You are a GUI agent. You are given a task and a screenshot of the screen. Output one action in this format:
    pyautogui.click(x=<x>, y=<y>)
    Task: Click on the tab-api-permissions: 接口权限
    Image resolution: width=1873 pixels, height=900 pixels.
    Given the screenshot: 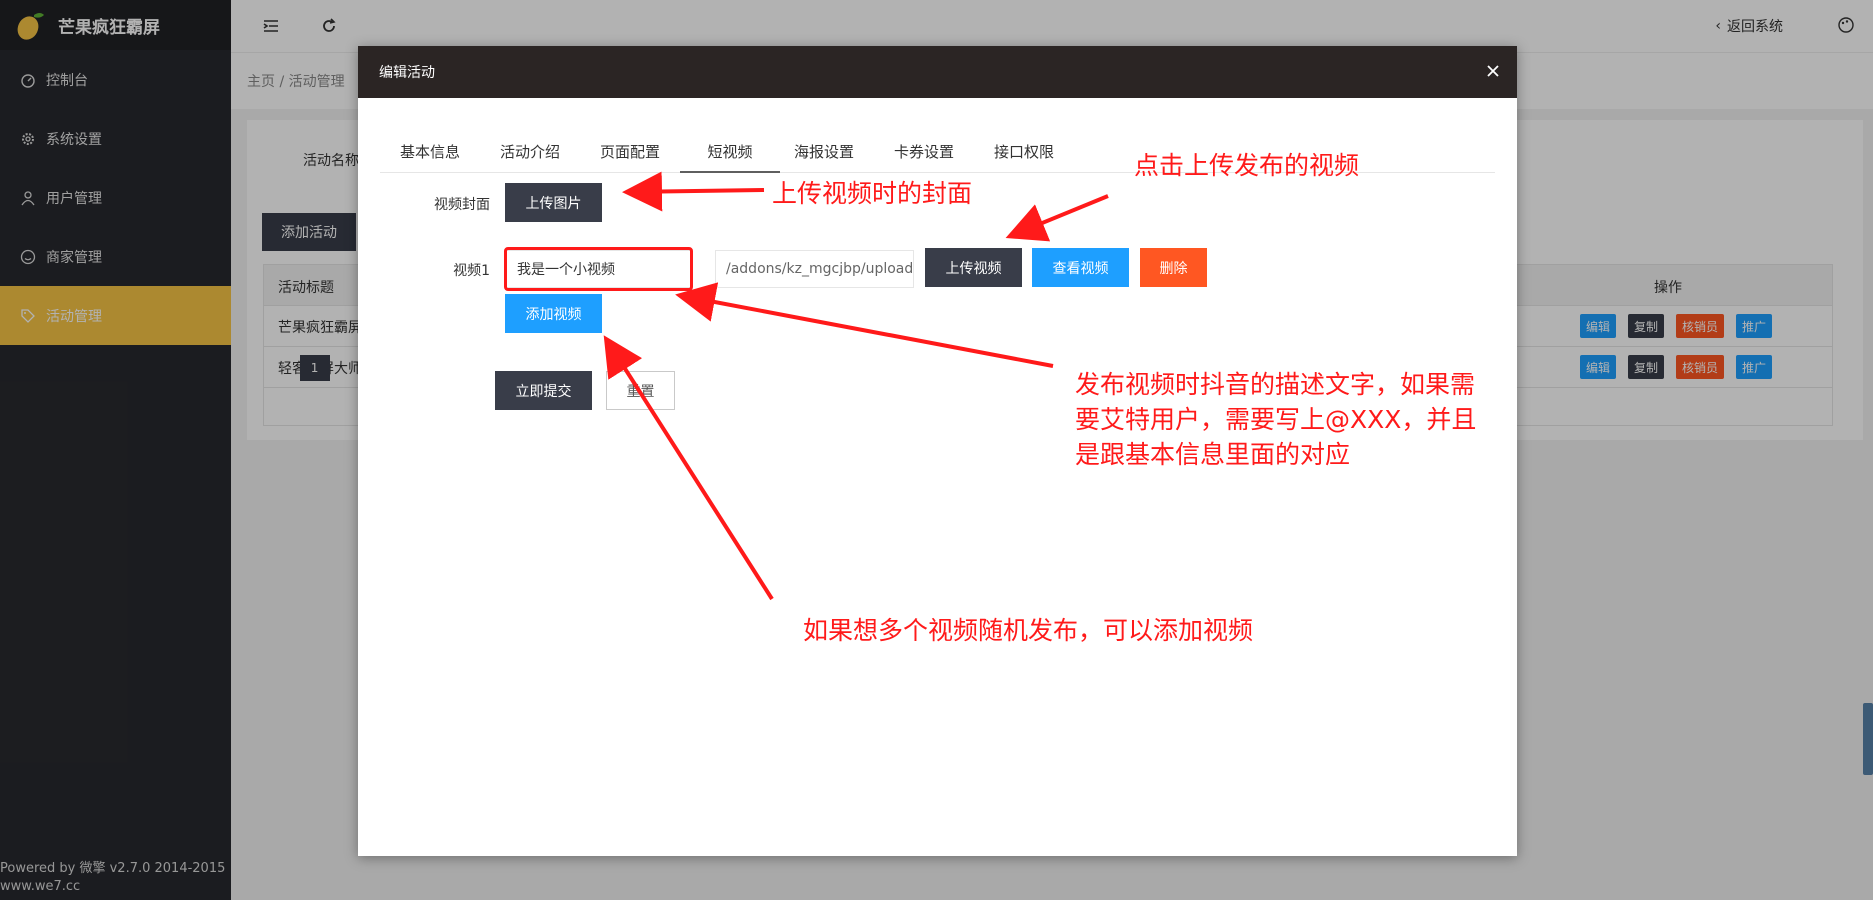 What is the action you would take?
    pyautogui.click(x=1024, y=152)
    